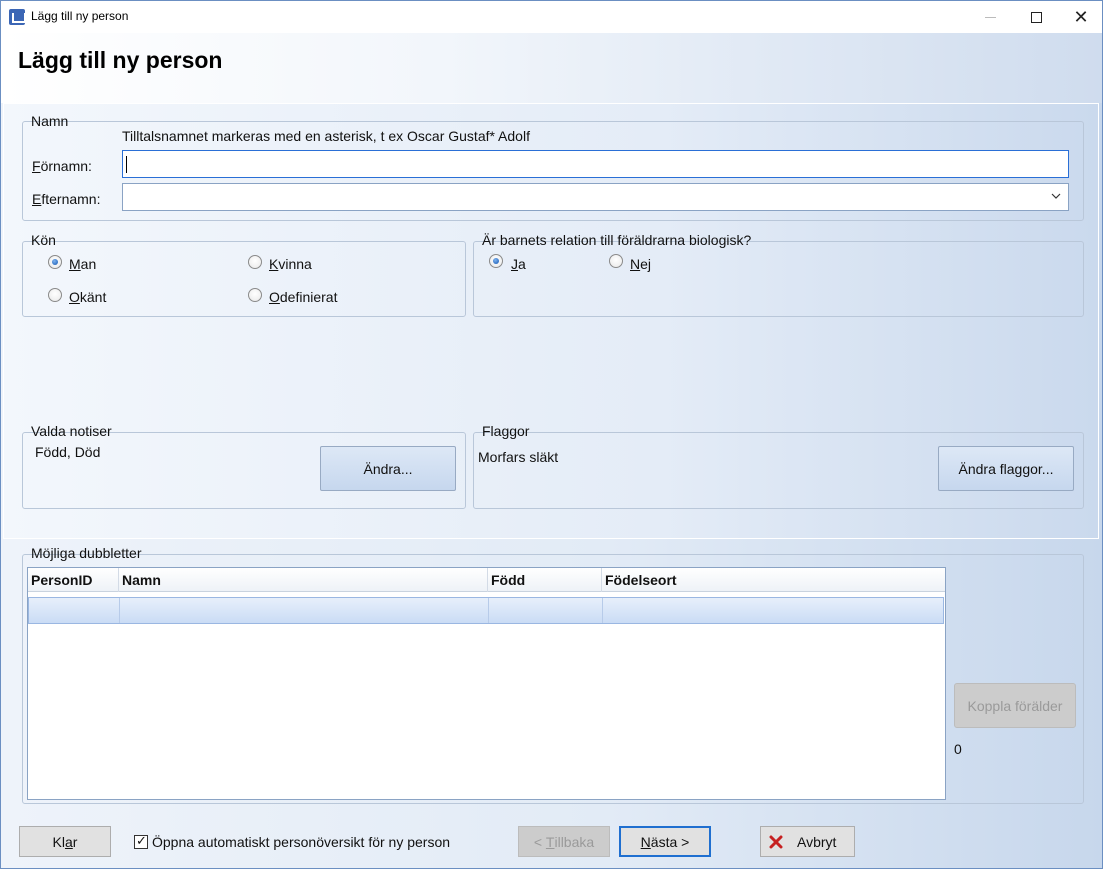 This screenshot has height=869, width=1103. What do you see at coordinates (65, 841) in the screenshot?
I see `klar-button: Kl a r` at bounding box center [65, 841].